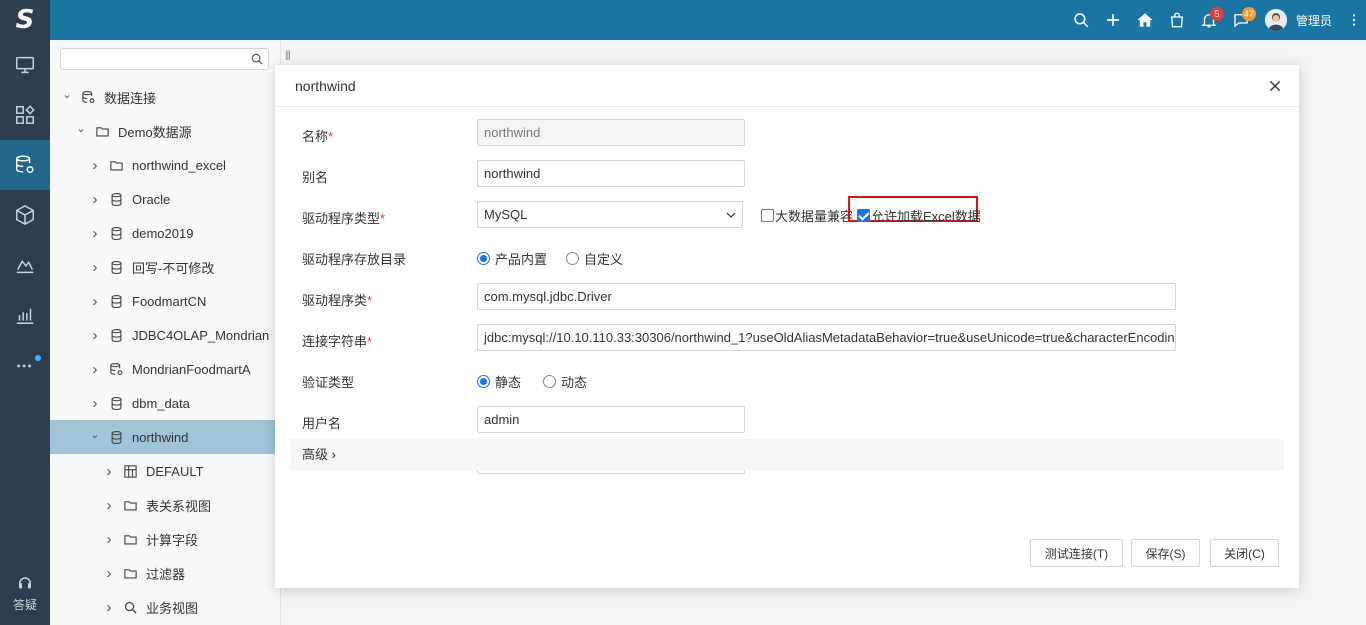 This screenshot has width=1366, height=625. I want to click on field-alias-label: 别名, so click(315, 177).